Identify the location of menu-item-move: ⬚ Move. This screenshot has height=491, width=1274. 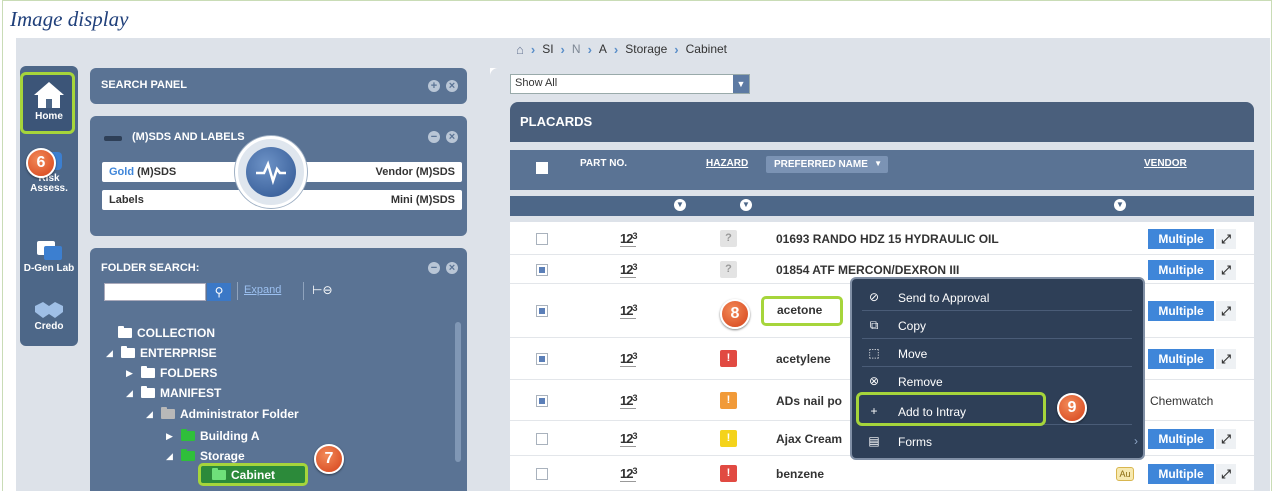
(997, 353).